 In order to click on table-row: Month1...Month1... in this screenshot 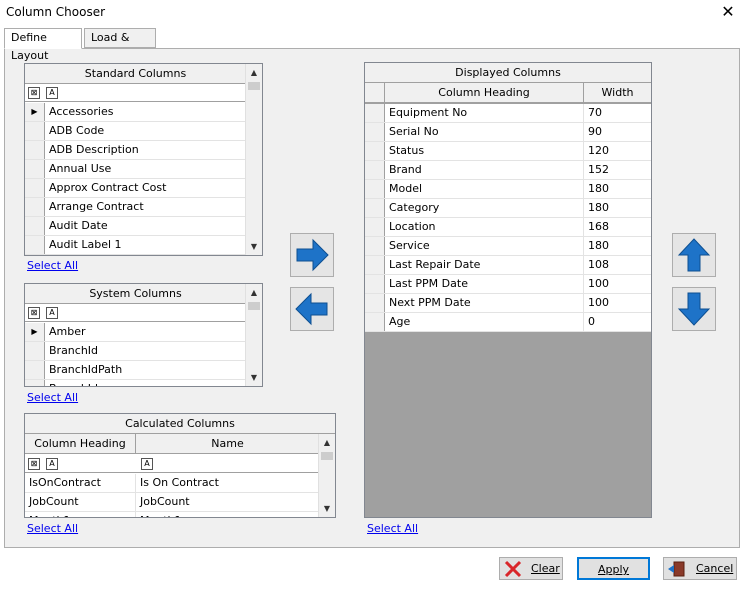, I will do `click(172, 514)`.